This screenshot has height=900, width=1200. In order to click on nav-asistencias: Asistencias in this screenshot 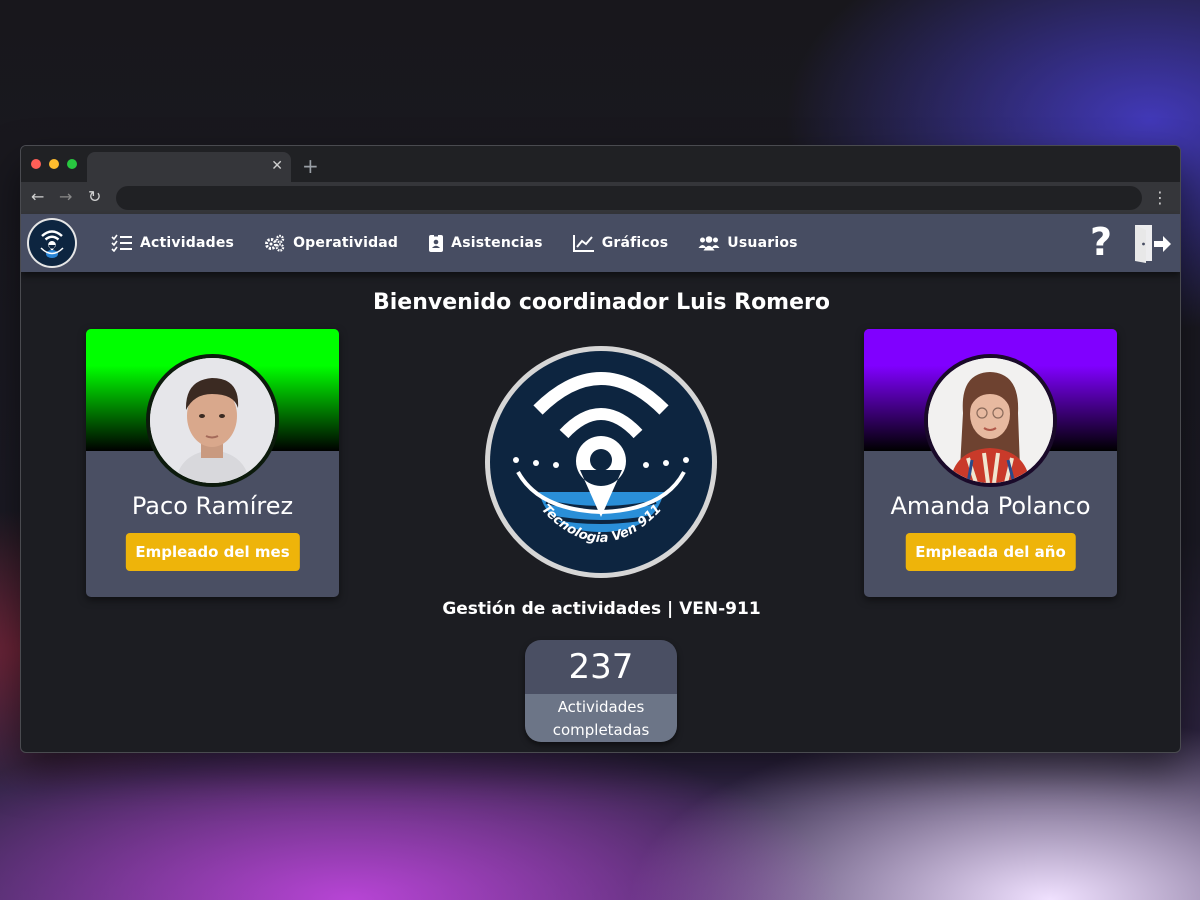, I will do `click(485, 243)`.